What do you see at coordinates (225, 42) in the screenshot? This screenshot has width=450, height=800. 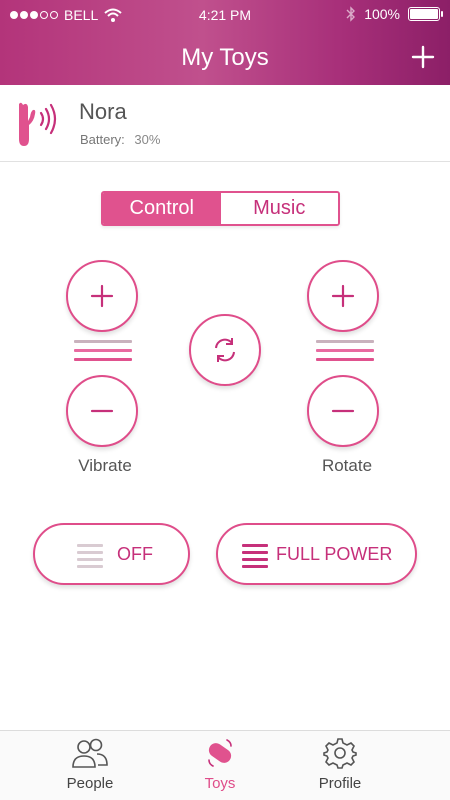 I see `app-header: BELL 4:21 PM 100% My Toys` at bounding box center [225, 42].